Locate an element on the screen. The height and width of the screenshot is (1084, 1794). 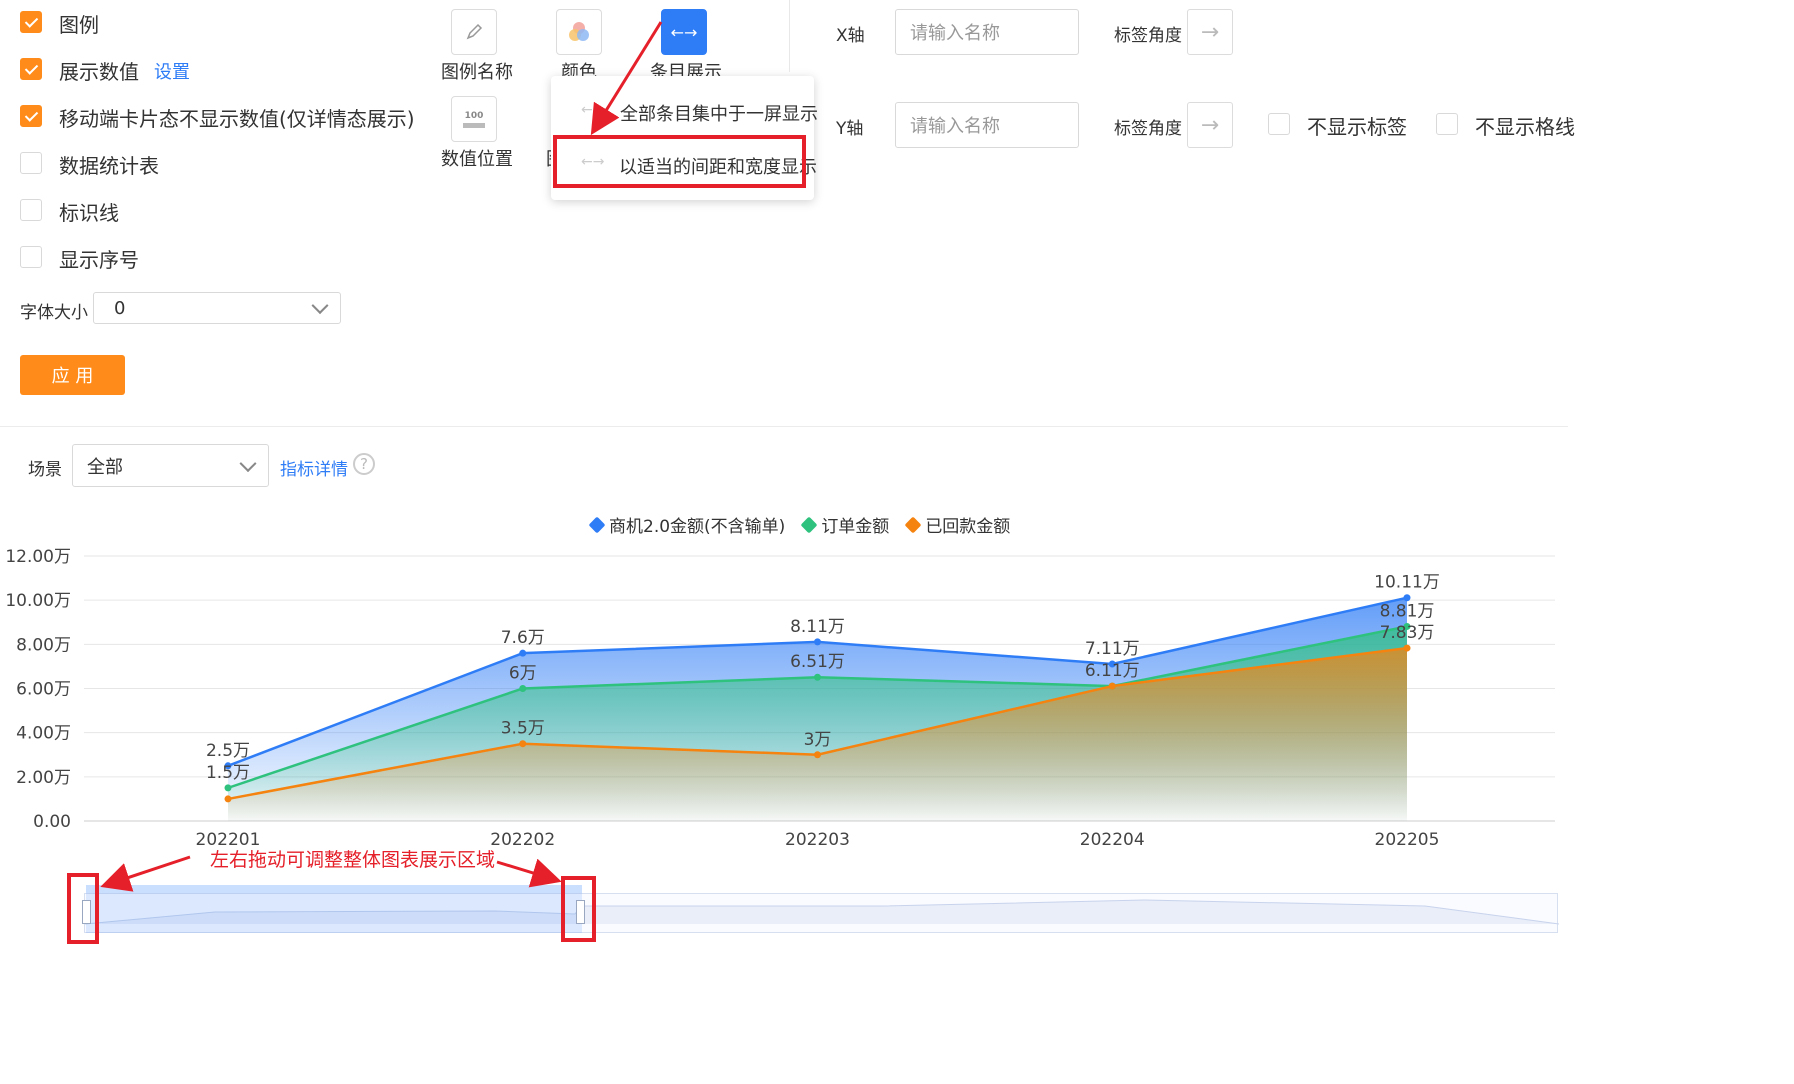
dropdown-item-fit-one-screen: 全部条目集中于一屏显示 is located at coordinates (719, 113).